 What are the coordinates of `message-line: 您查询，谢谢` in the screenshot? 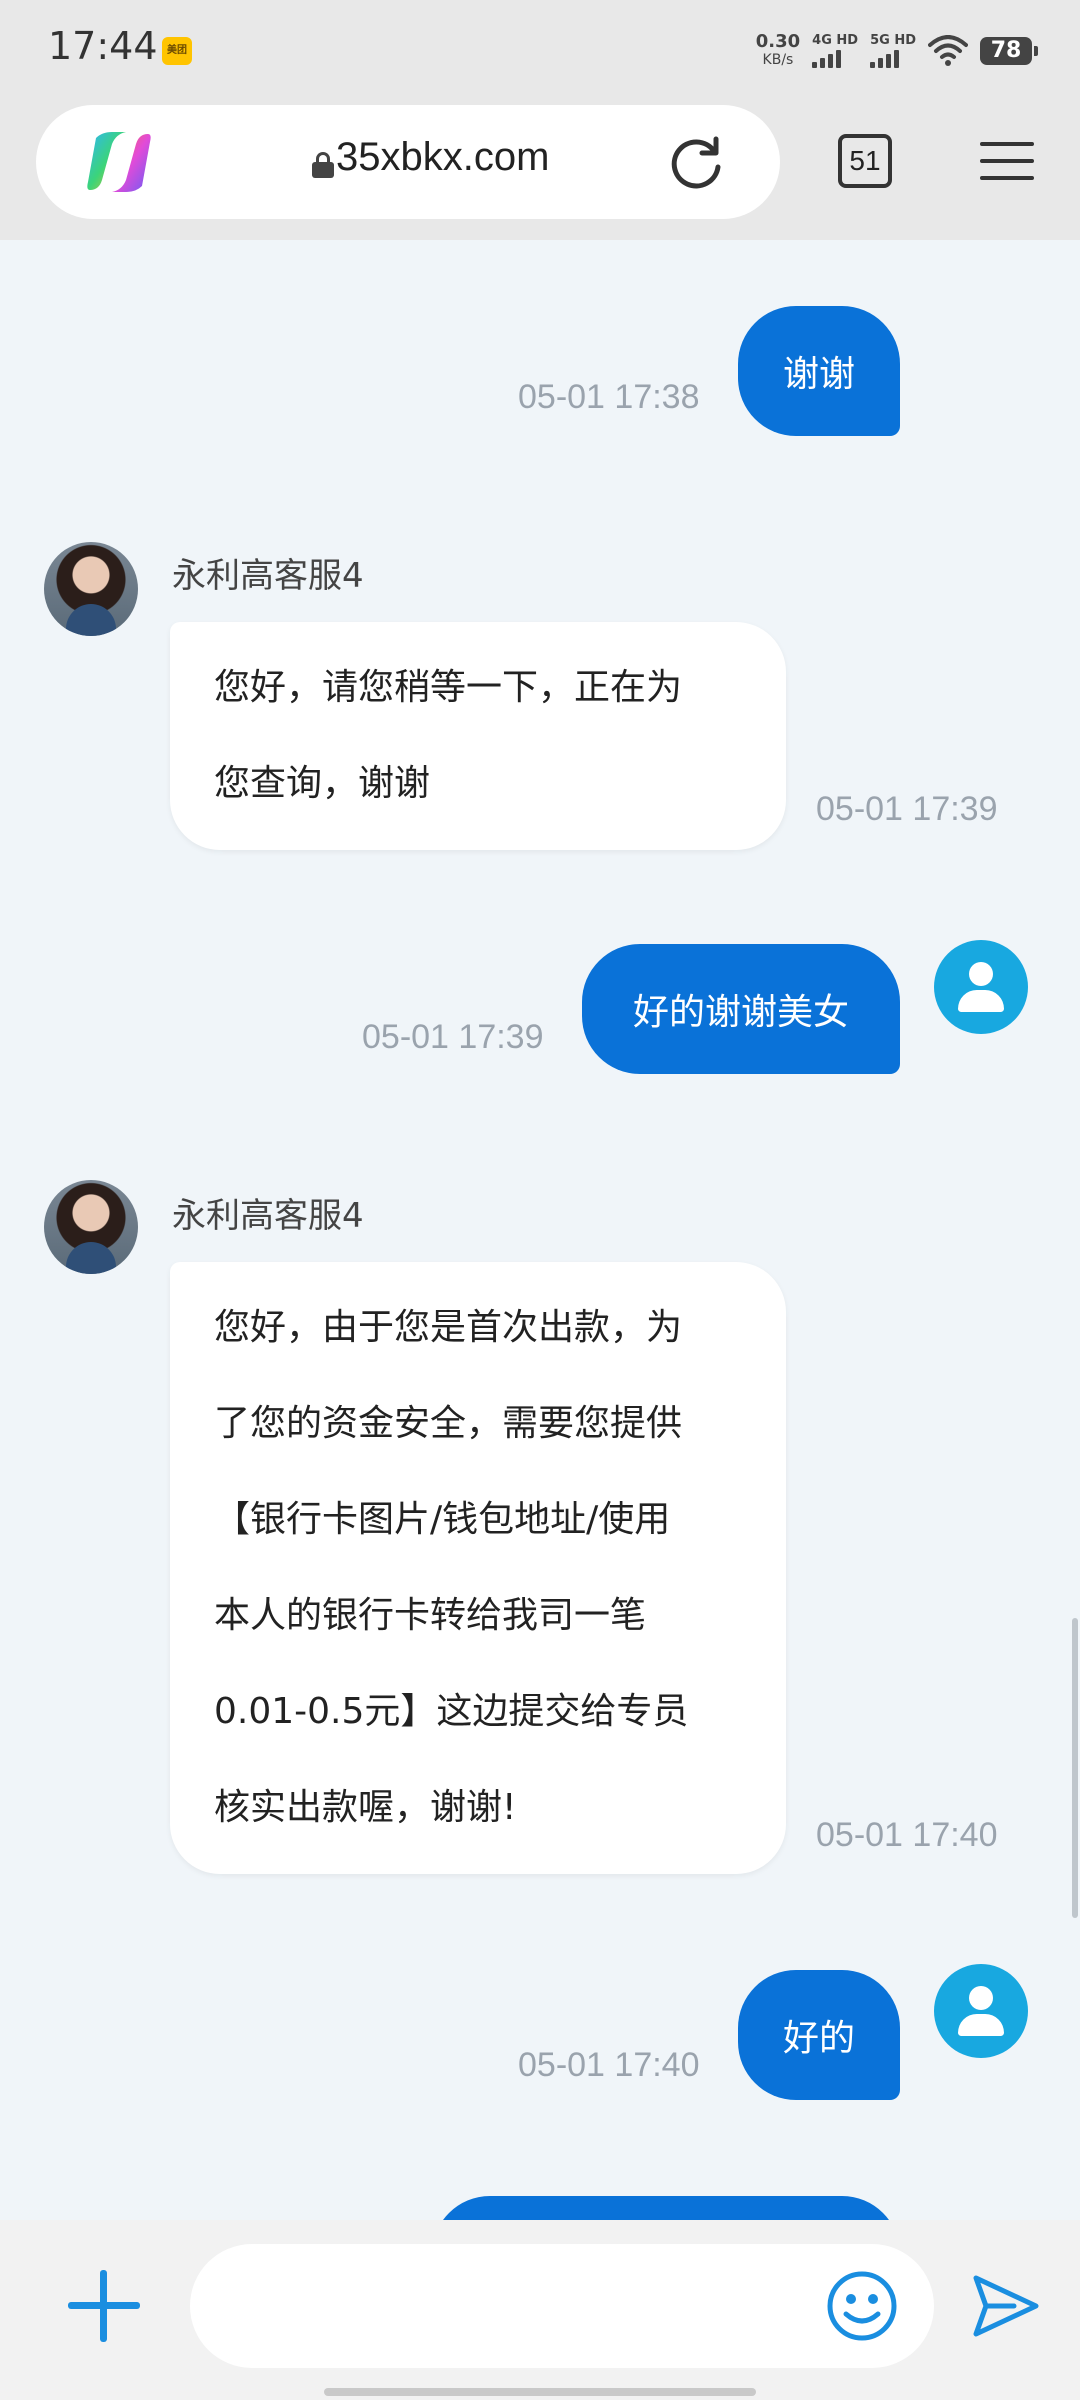 It's located at (322, 783).